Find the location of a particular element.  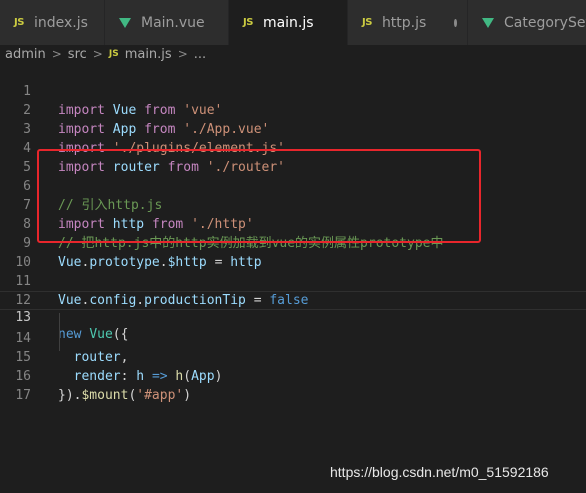

code-line: 1 import Vue from 'vue' is located at coordinates (293, 90).